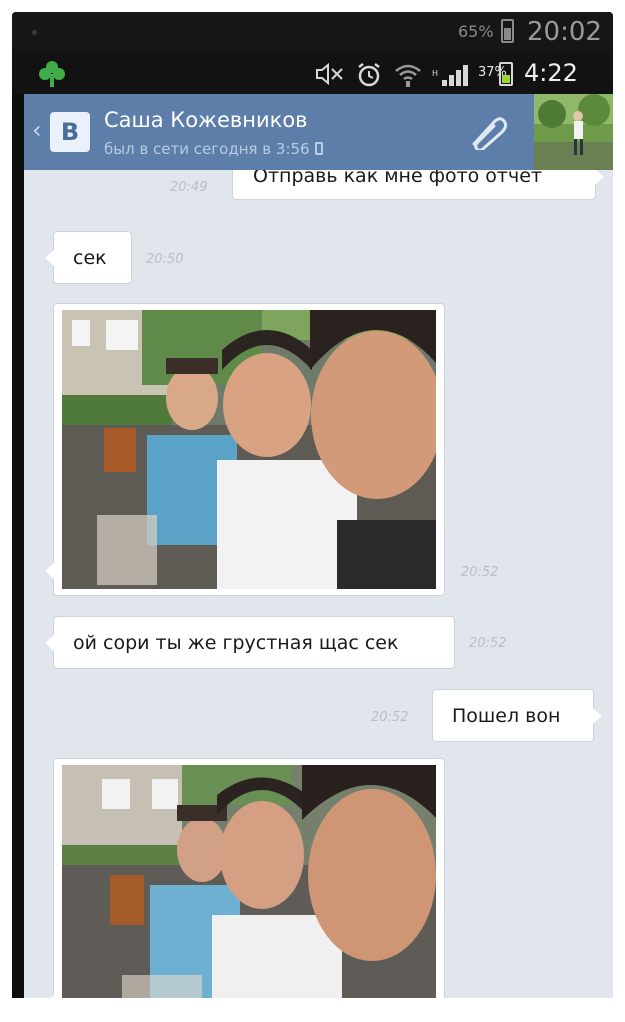 The width and height of the screenshot is (625, 1022). What do you see at coordinates (408, 75) in the screenshot?
I see `wifi-icon` at bounding box center [408, 75].